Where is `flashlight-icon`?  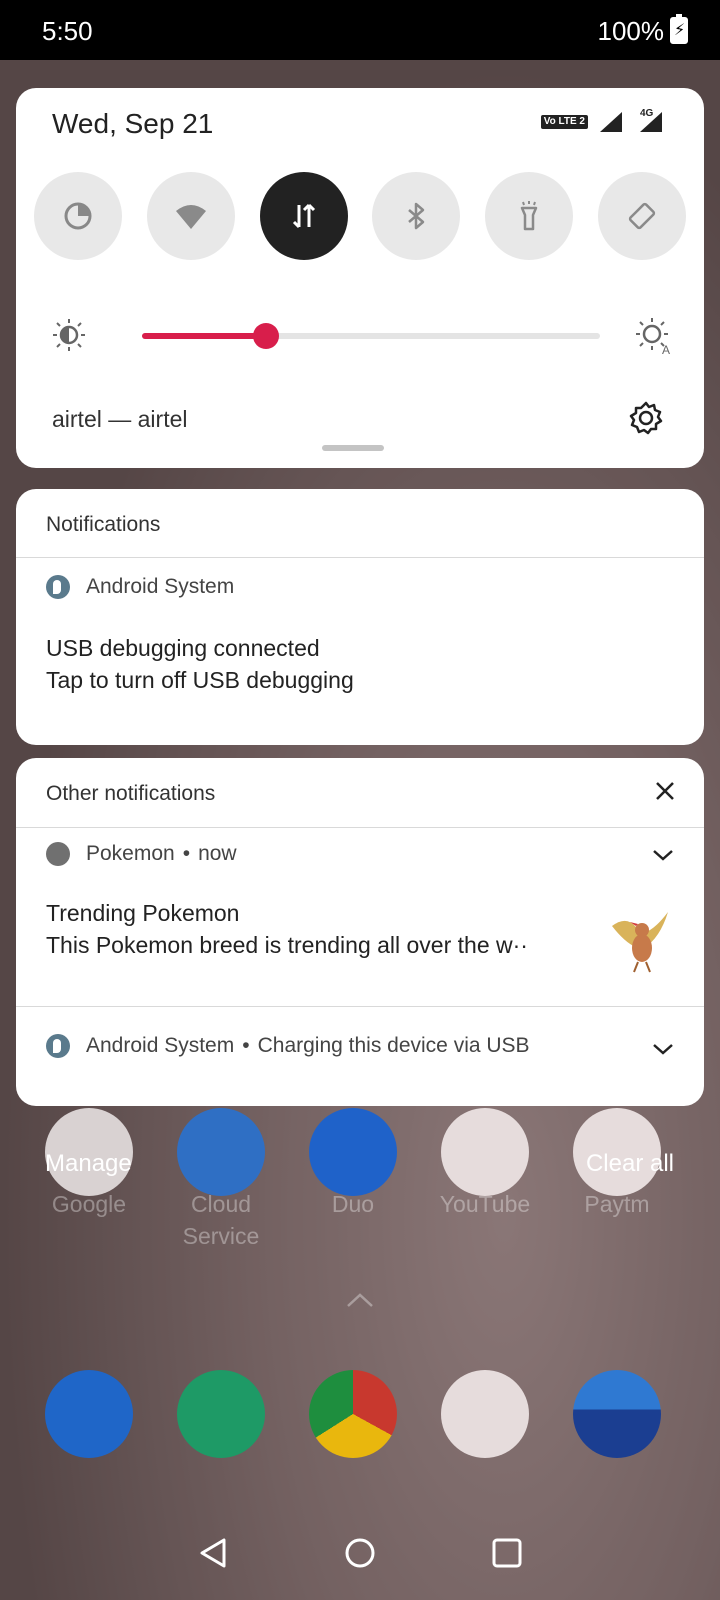
flashlight-icon is located at coordinates (529, 216).